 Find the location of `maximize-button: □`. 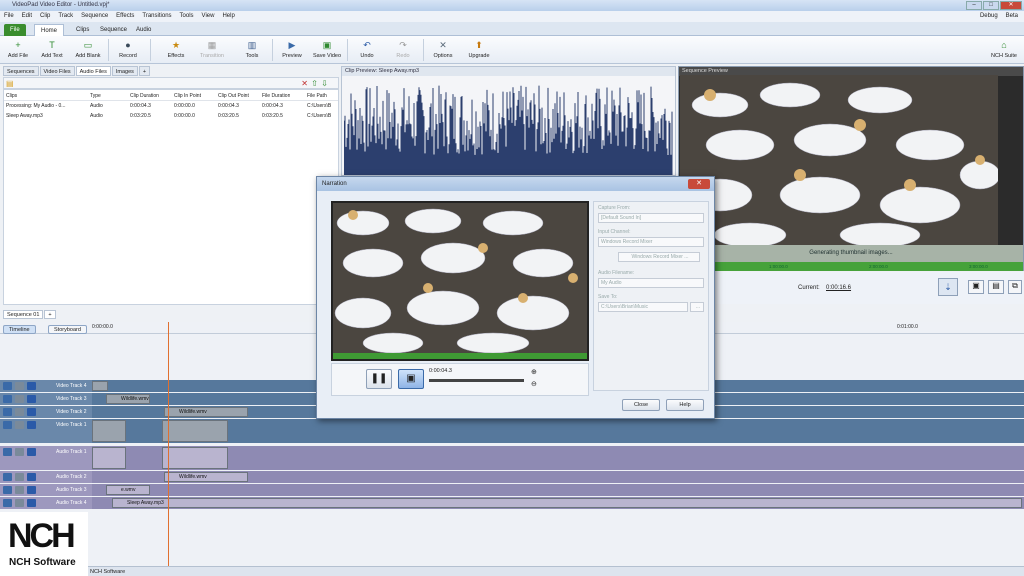

maximize-button: □ is located at coordinates (991, 5).